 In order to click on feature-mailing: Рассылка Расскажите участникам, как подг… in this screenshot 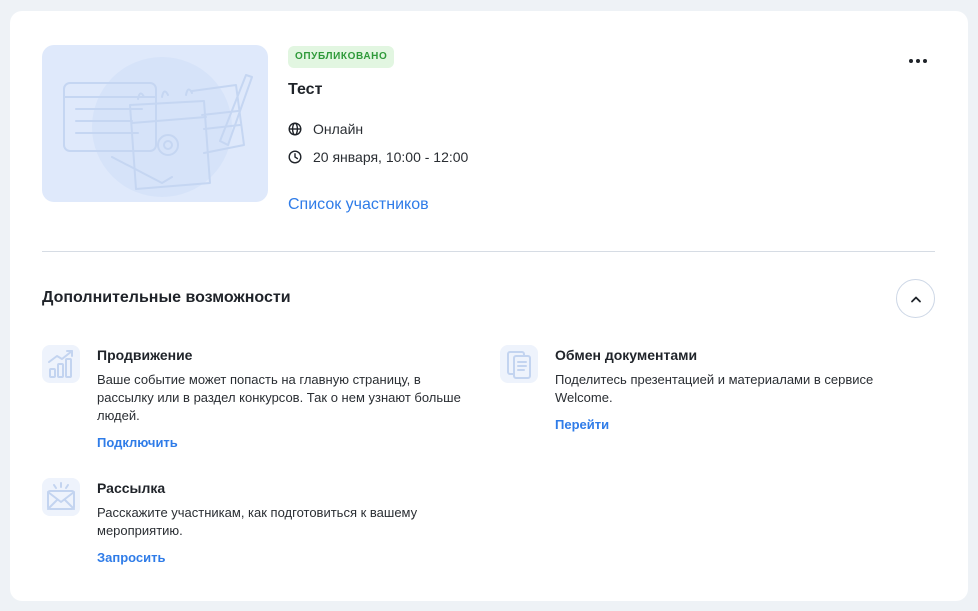, I will do `click(252, 528)`.